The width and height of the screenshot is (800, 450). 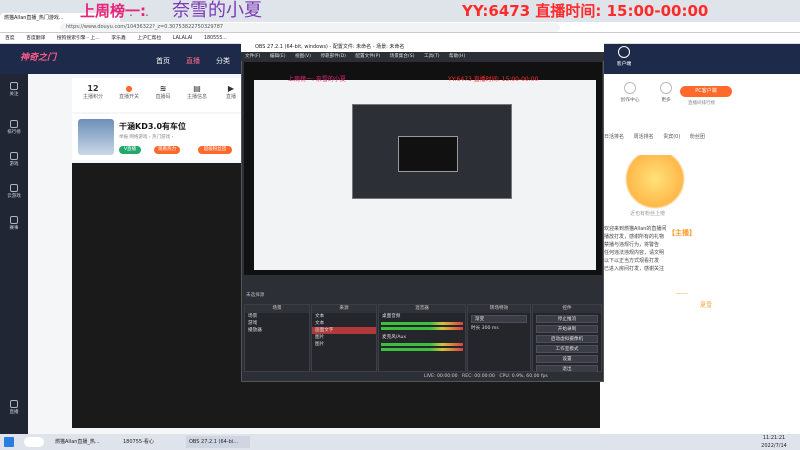 What do you see at coordinates (422, 309) in the screenshot?
I see `mixer-header: 混音器` at bounding box center [422, 309].